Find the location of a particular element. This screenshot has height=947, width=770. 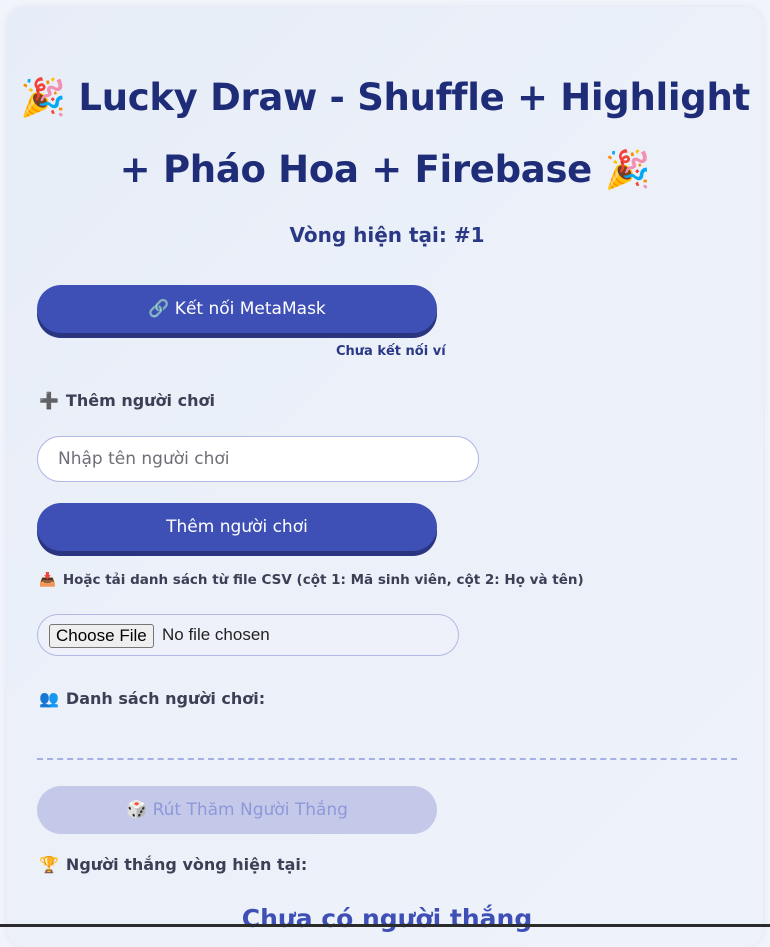

current-round: Vòng hiện tại: #1 is located at coordinates (387, 235).